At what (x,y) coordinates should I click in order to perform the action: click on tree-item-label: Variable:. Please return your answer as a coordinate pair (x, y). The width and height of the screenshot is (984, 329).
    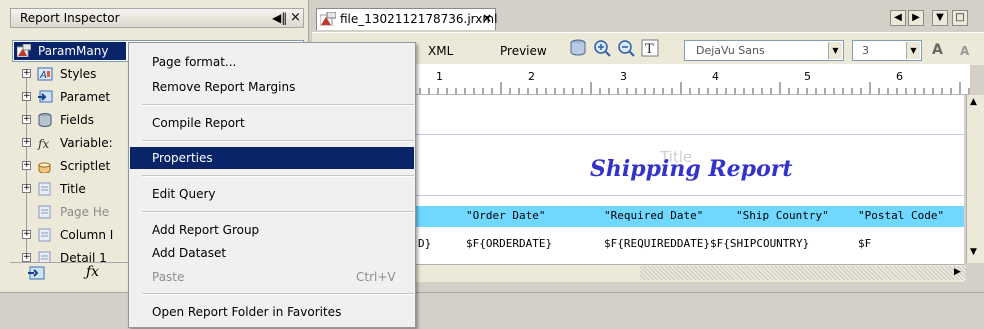
    Looking at the image, I should click on (86, 143).